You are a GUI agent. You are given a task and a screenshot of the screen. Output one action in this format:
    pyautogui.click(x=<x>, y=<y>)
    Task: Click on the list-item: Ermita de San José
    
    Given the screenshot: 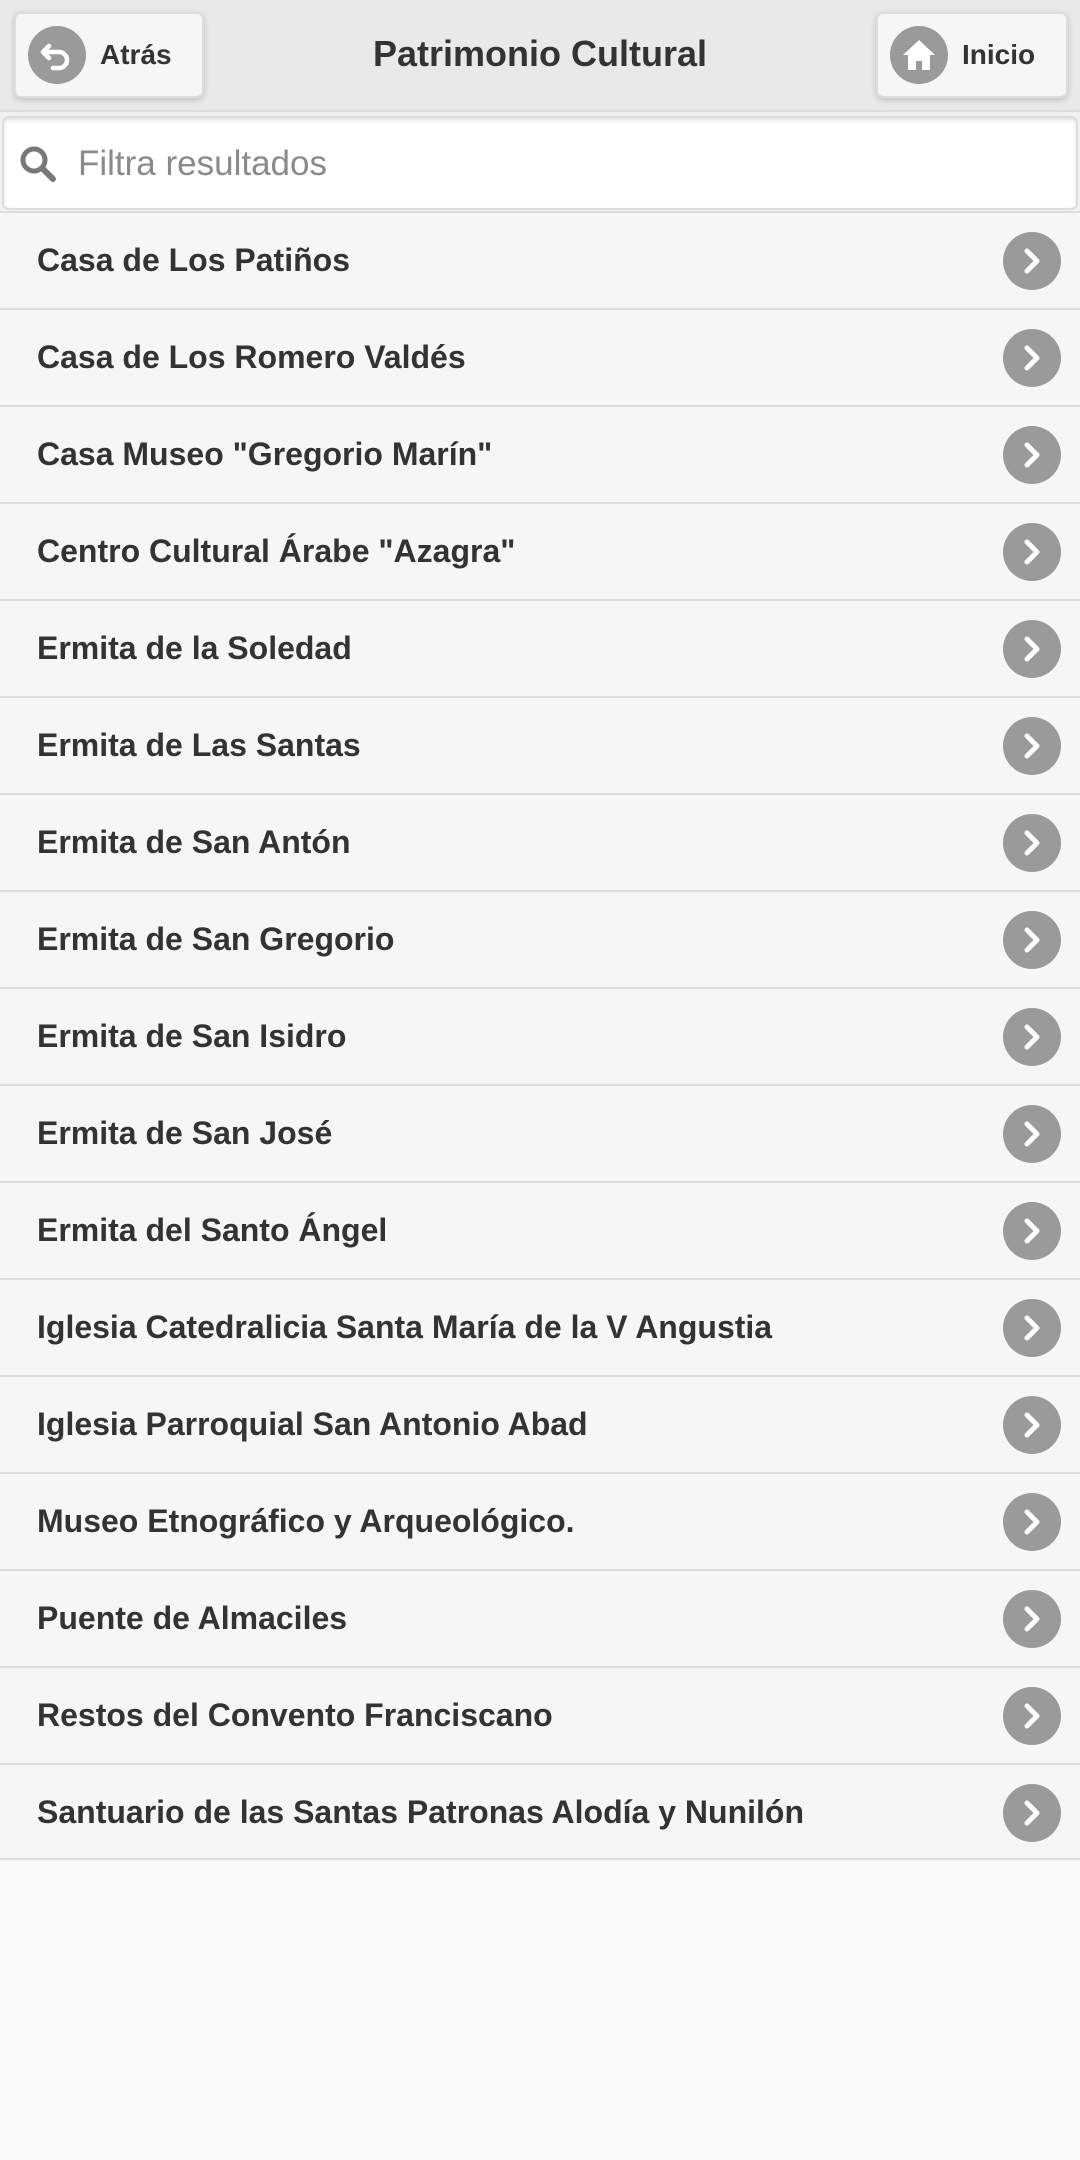 What is the action you would take?
    pyautogui.click(x=540, y=1132)
    